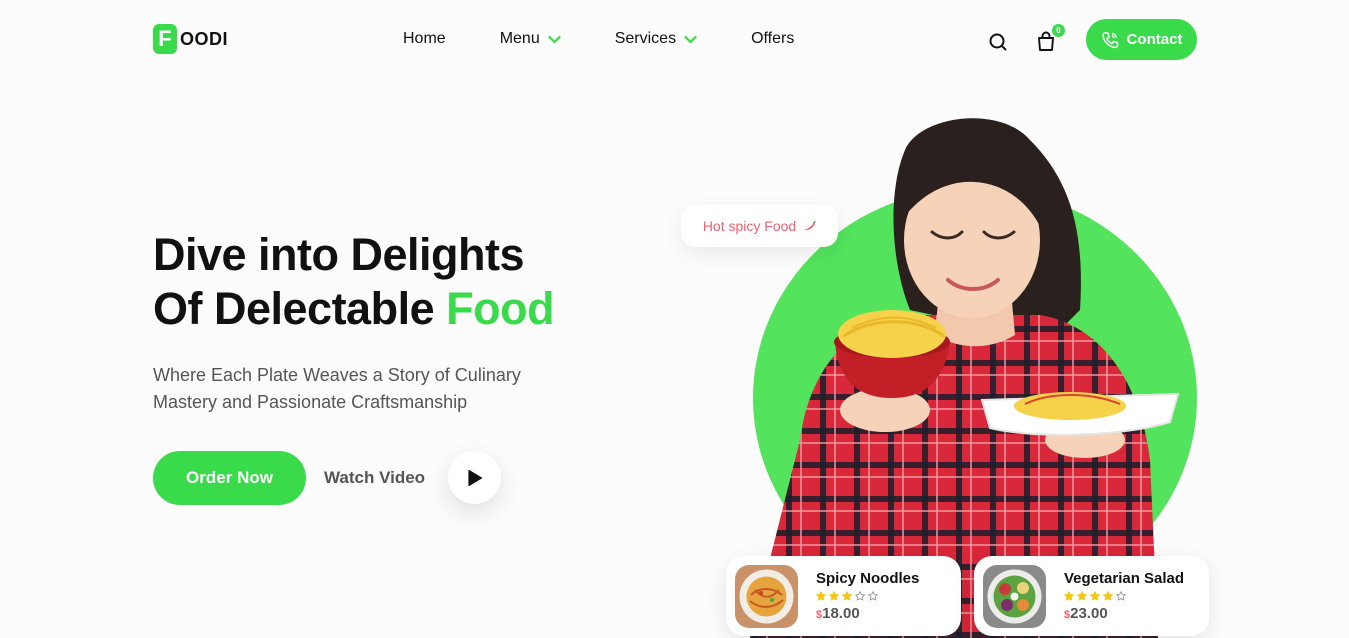  I want to click on brand-logo: F OODI, so click(190, 39).